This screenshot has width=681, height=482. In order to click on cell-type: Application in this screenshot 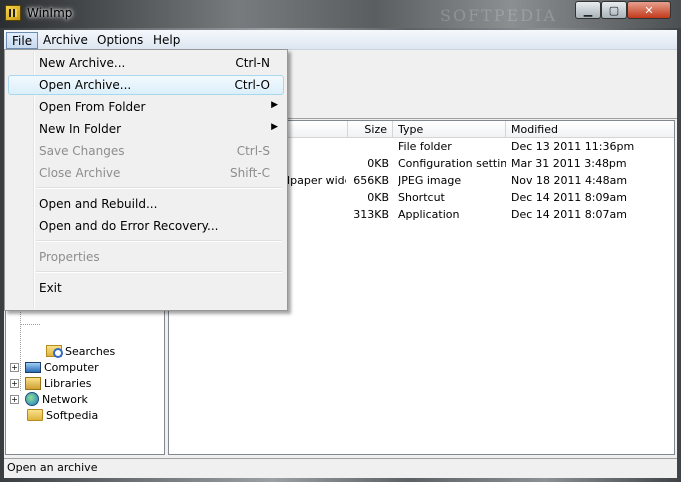, I will do `click(429, 214)`.